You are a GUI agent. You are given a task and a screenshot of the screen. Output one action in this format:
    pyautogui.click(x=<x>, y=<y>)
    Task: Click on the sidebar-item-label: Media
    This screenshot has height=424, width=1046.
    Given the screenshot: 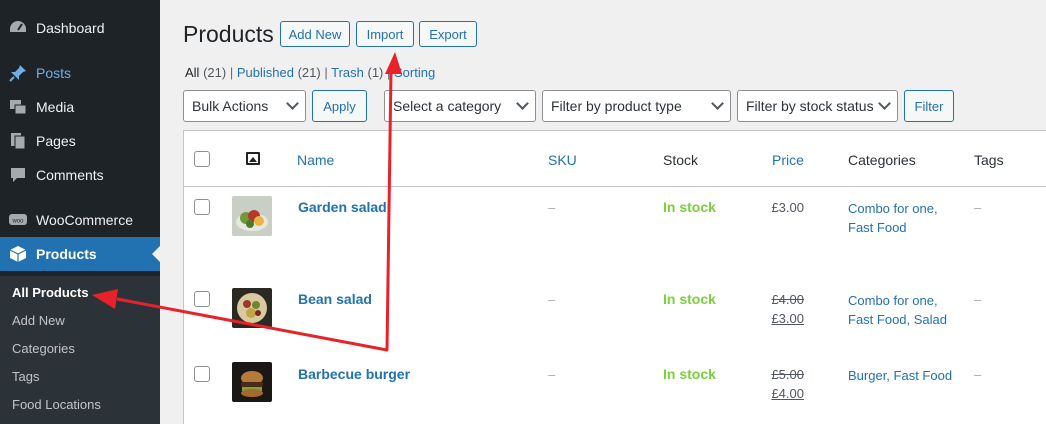 What is the action you would take?
    pyautogui.click(x=55, y=107)
    